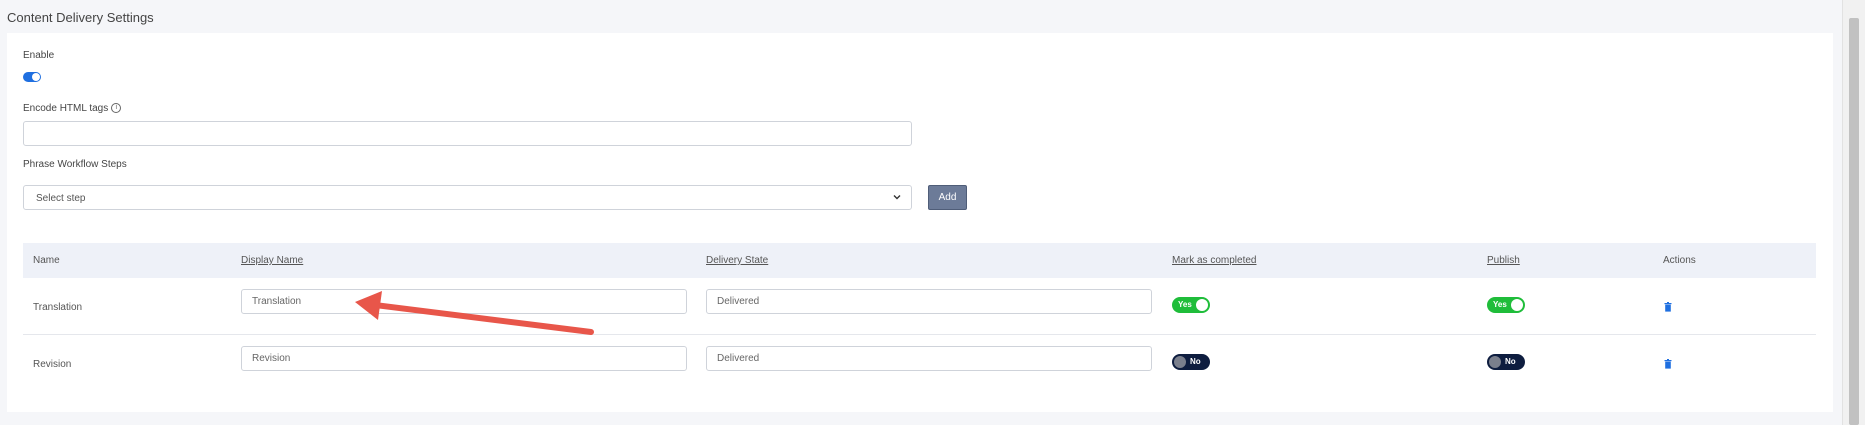 Image resolution: width=1865 pixels, height=425 pixels. Describe the element at coordinates (272, 260) in the screenshot. I see `column-header-display-name: Display Name` at that location.